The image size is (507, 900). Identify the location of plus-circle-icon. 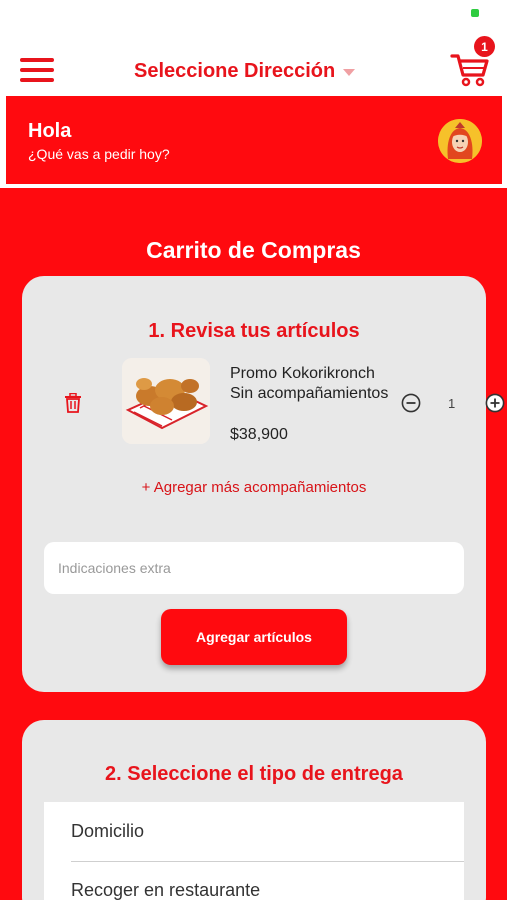
(495, 403).